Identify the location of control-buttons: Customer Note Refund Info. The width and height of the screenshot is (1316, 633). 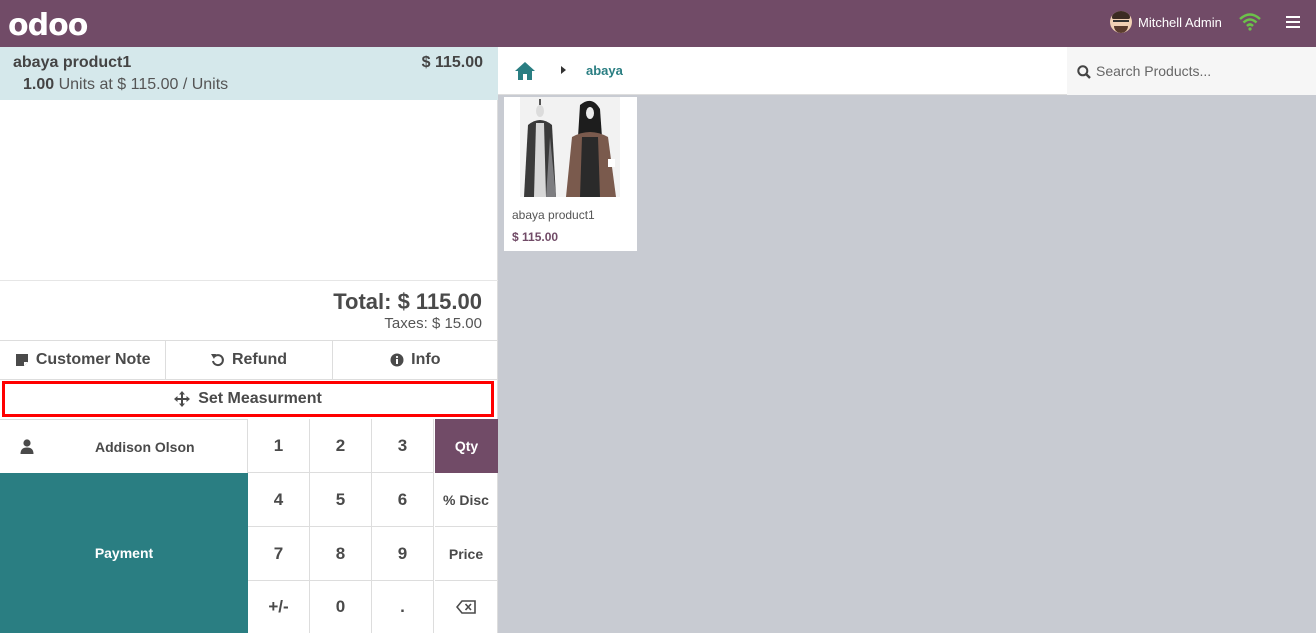
(249, 360).